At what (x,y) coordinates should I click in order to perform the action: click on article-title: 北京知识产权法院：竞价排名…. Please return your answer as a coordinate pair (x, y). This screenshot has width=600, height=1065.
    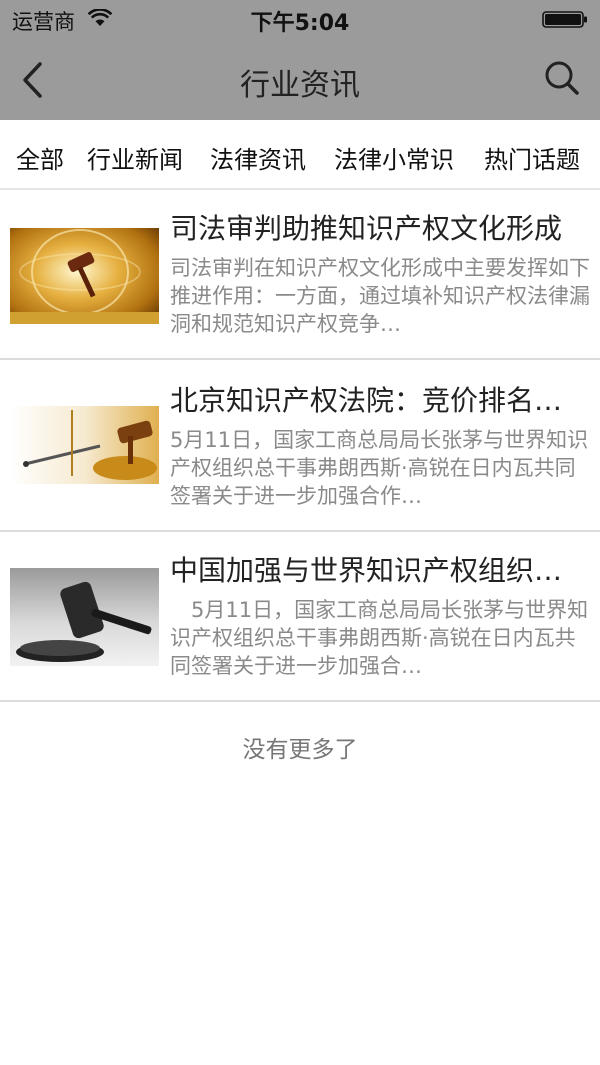
    Looking at the image, I should click on (366, 400).